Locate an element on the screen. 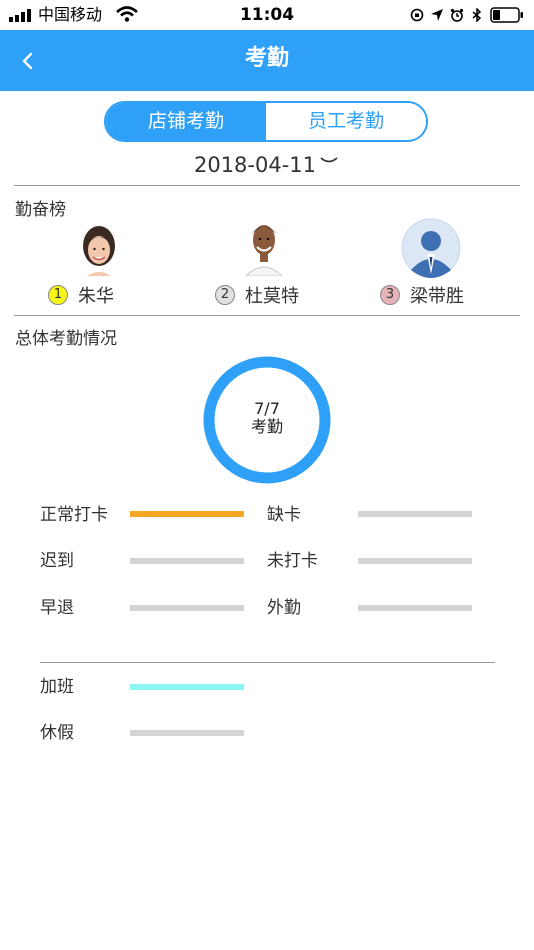 This screenshot has width=534, height=950. stat-bar-overtime is located at coordinates (187, 687).